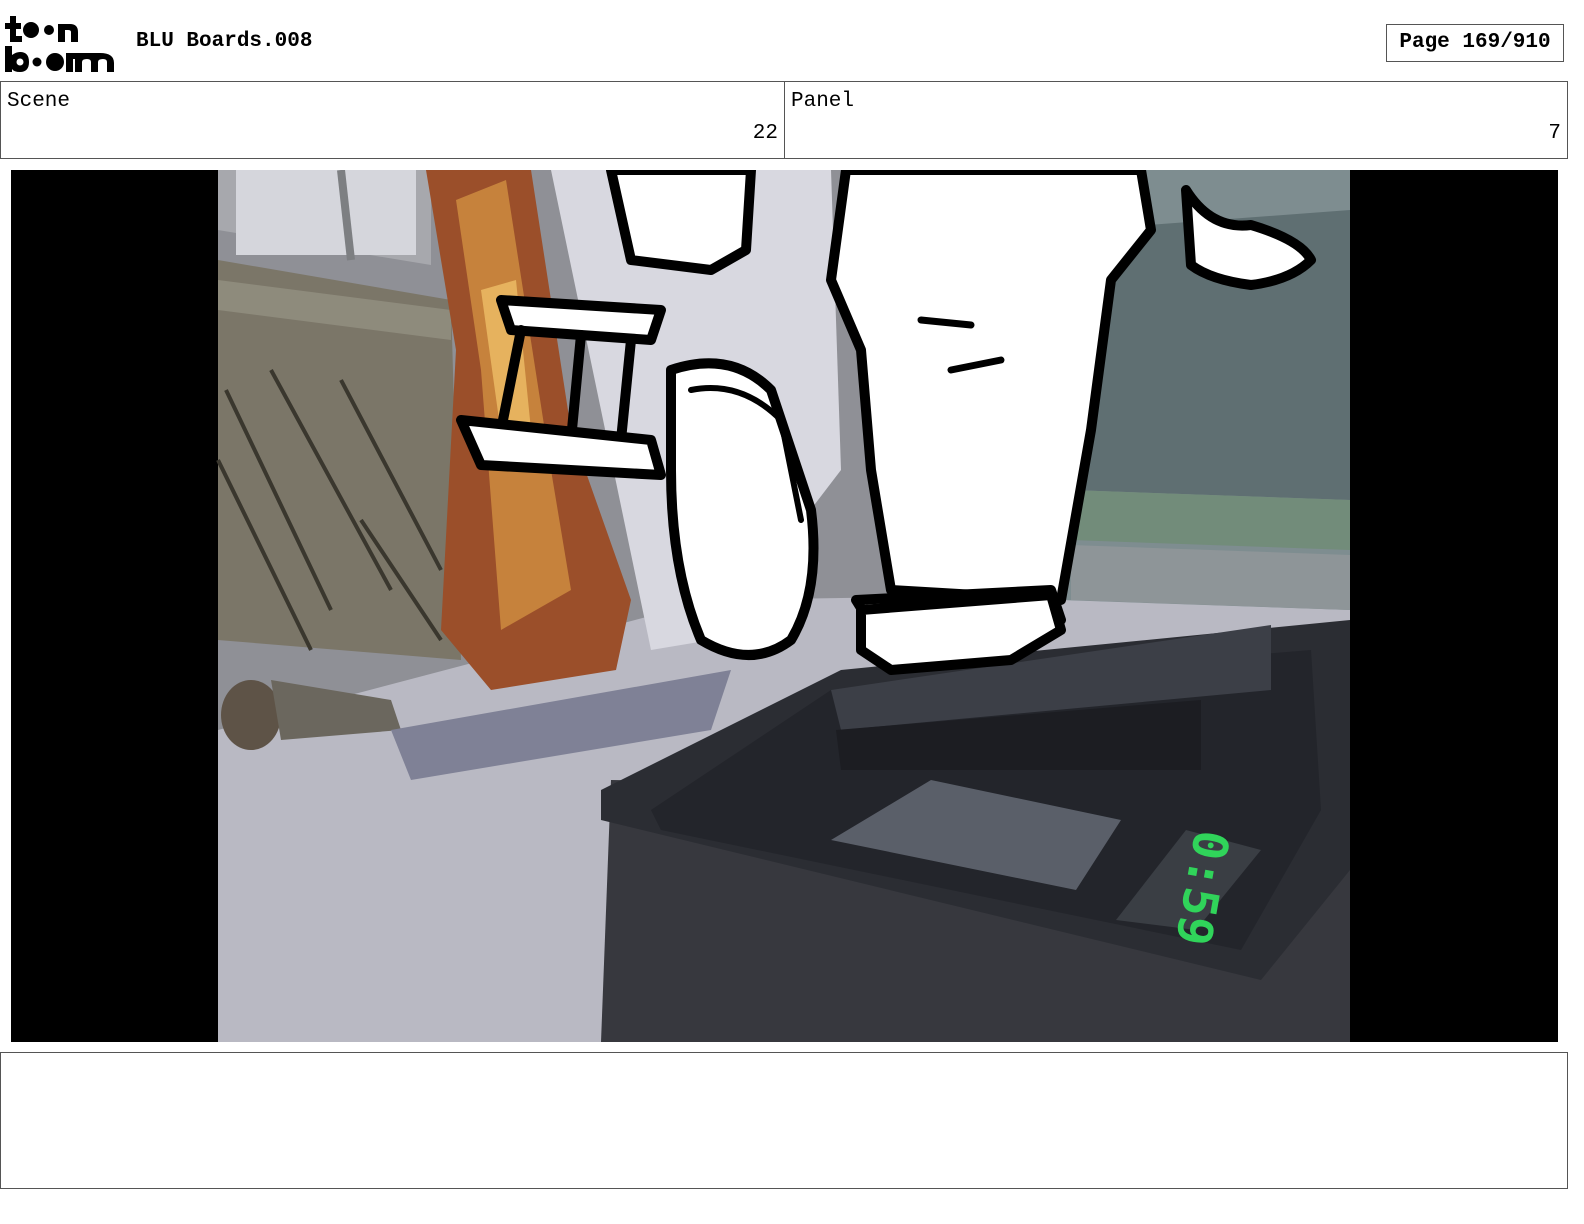  What do you see at coordinates (59, 44) in the screenshot?
I see `toon-boom-logo` at bounding box center [59, 44].